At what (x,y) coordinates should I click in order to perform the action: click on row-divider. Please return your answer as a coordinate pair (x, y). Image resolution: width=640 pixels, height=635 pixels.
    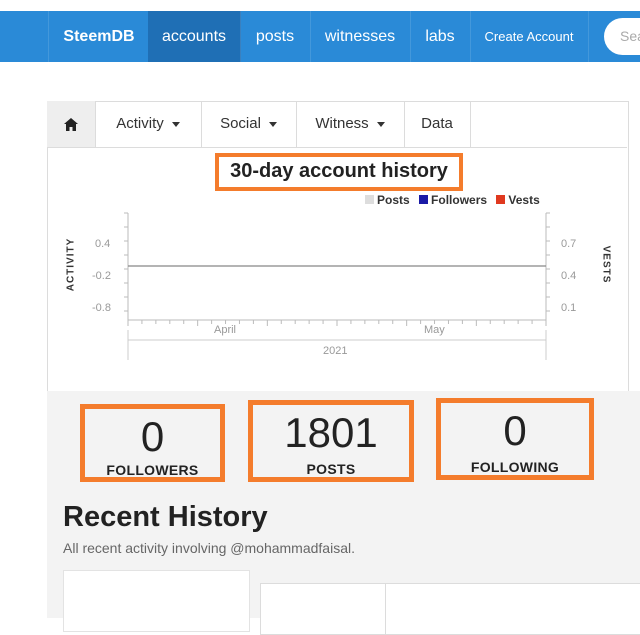
    Looking at the image, I should click on (385, 609).